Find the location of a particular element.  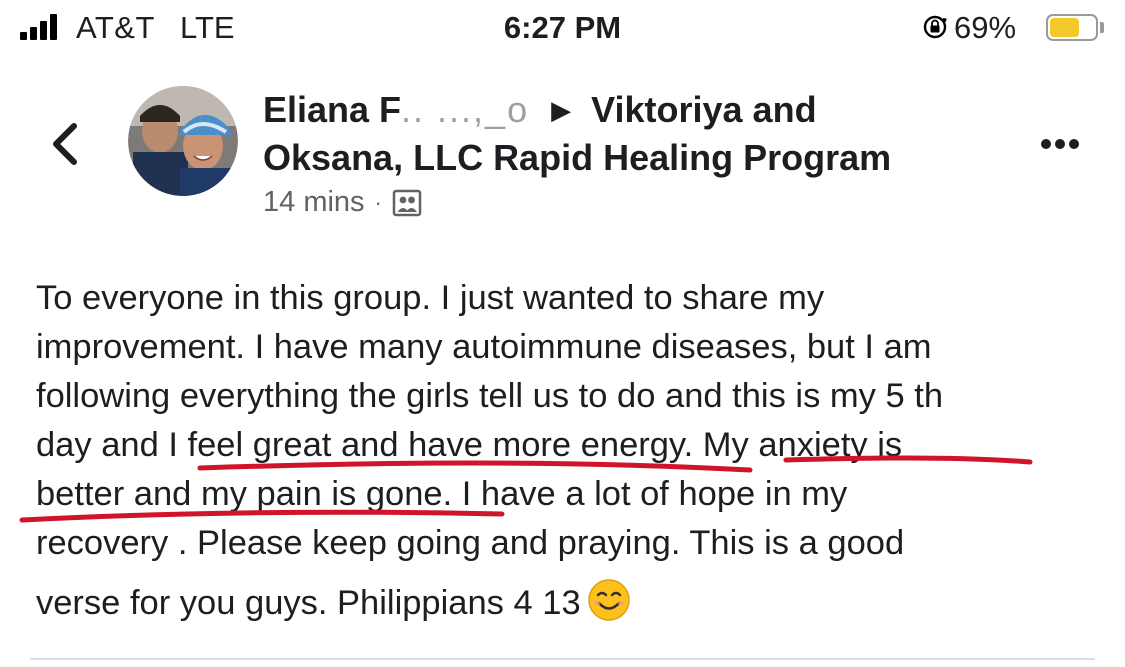

author-name: Eliana F.. ...,_o is located at coordinates (401, 109).